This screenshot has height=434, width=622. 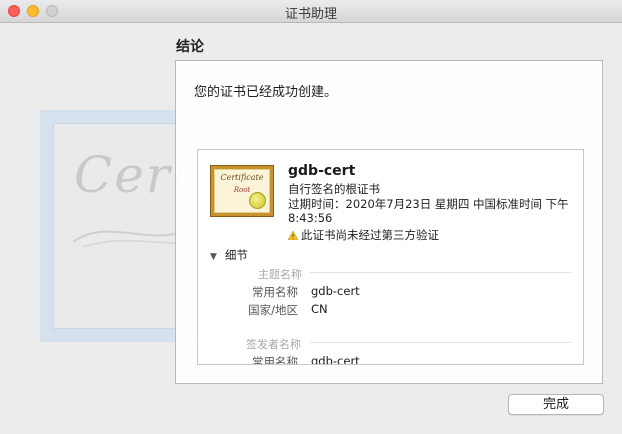 What do you see at coordinates (370, 235) in the screenshot?
I see `certificate-warning-text: 此证书尚未经过第三方验证` at bounding box center [370, 235].